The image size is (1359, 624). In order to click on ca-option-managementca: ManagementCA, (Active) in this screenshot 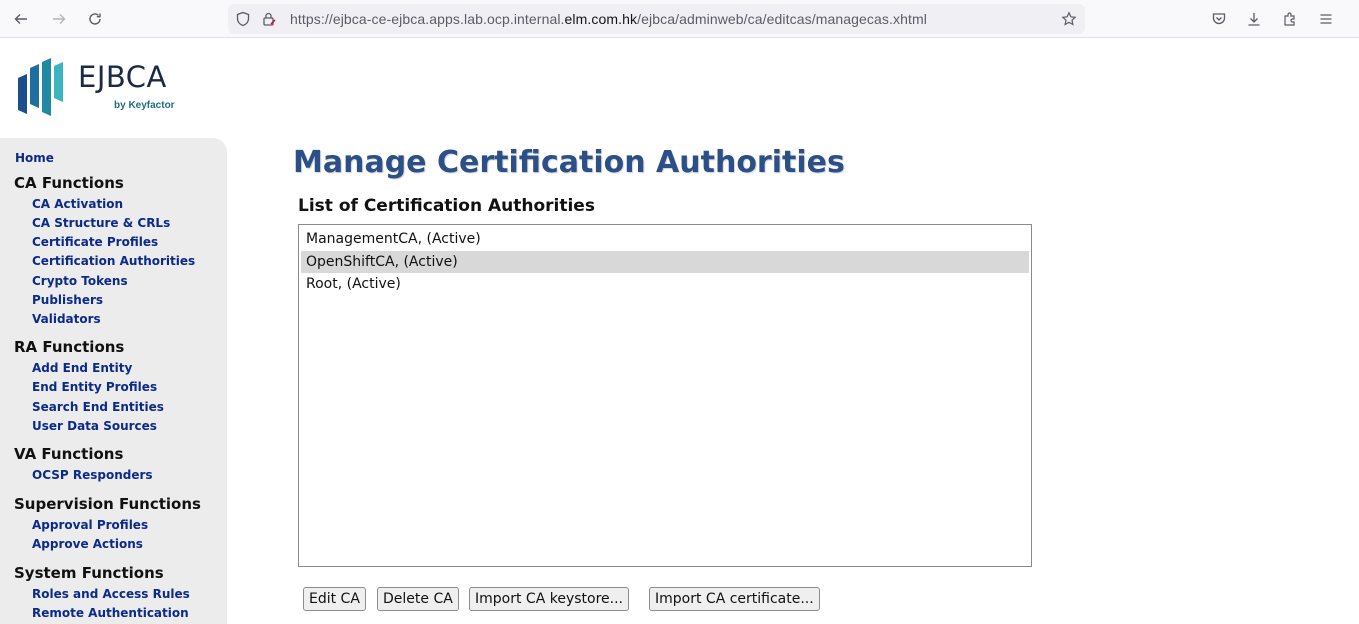, I will do `click(665, 239)`.